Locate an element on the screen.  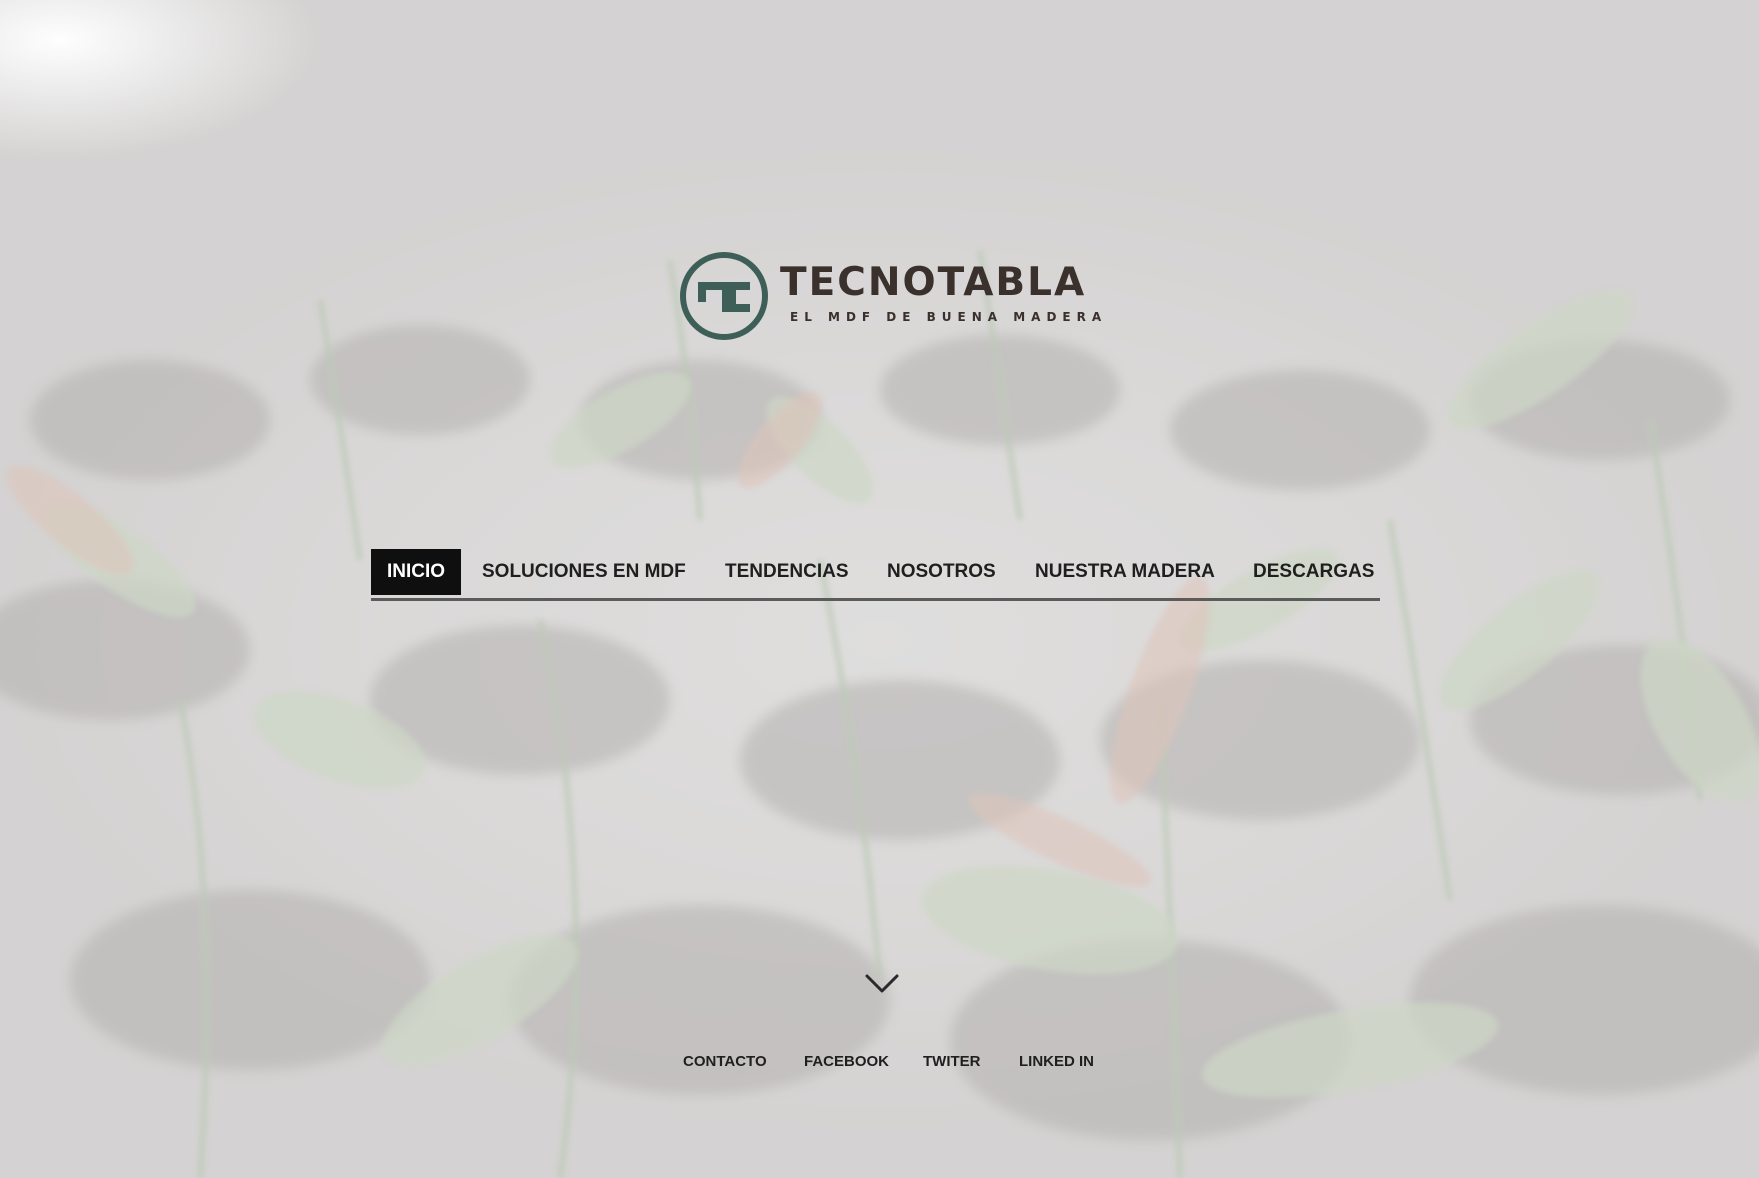
nav-item-tendencias: TENDENCIAS is located at coordinates (787, 572).